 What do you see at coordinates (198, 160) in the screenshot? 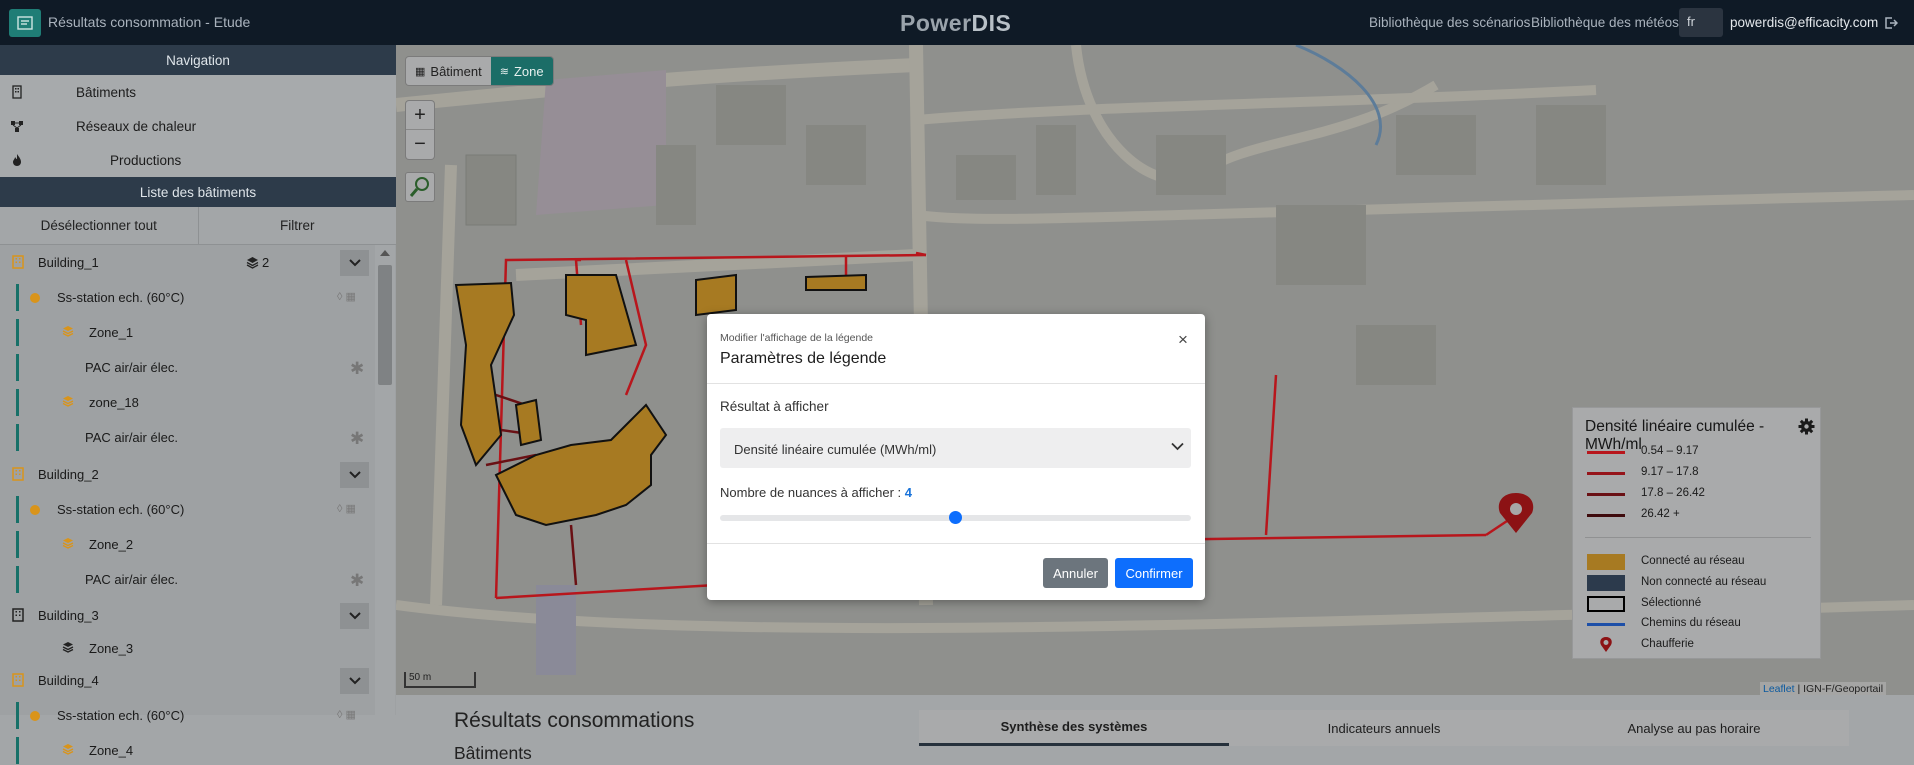
I see `nav-item-productions: Productions` at bounding box center [198, 160].